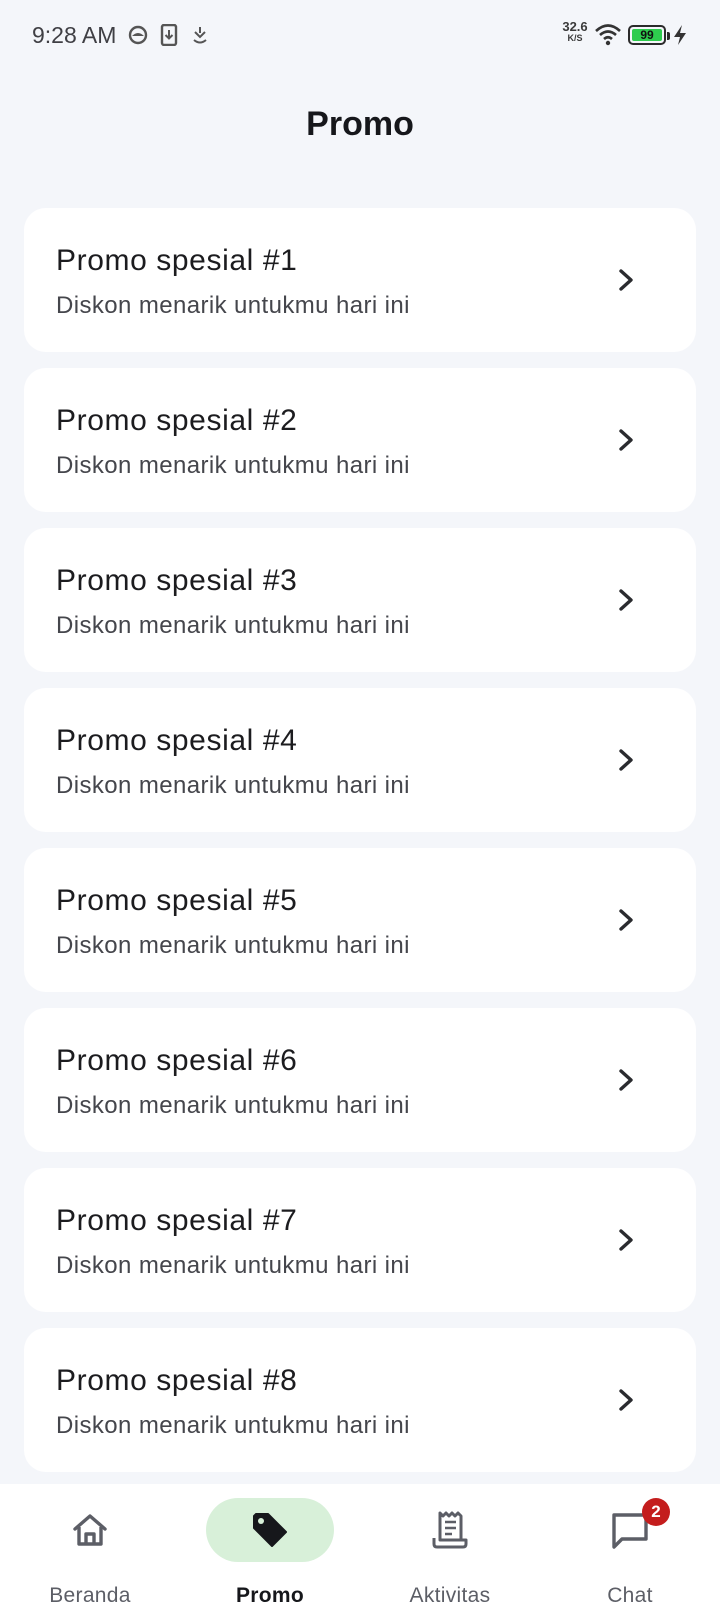 The image size is (720, 1612). I want to click on nav-label-chat: Chat, so click(630, 1595).